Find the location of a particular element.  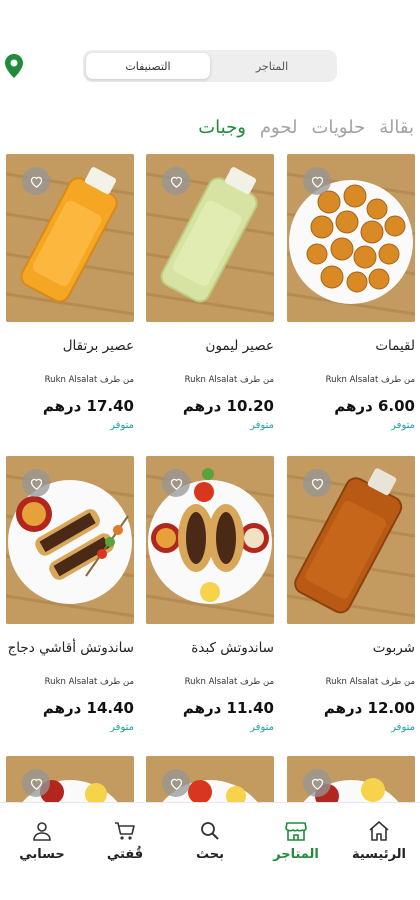

nav-stores: المتاجر is located at coordinates (296, 840).